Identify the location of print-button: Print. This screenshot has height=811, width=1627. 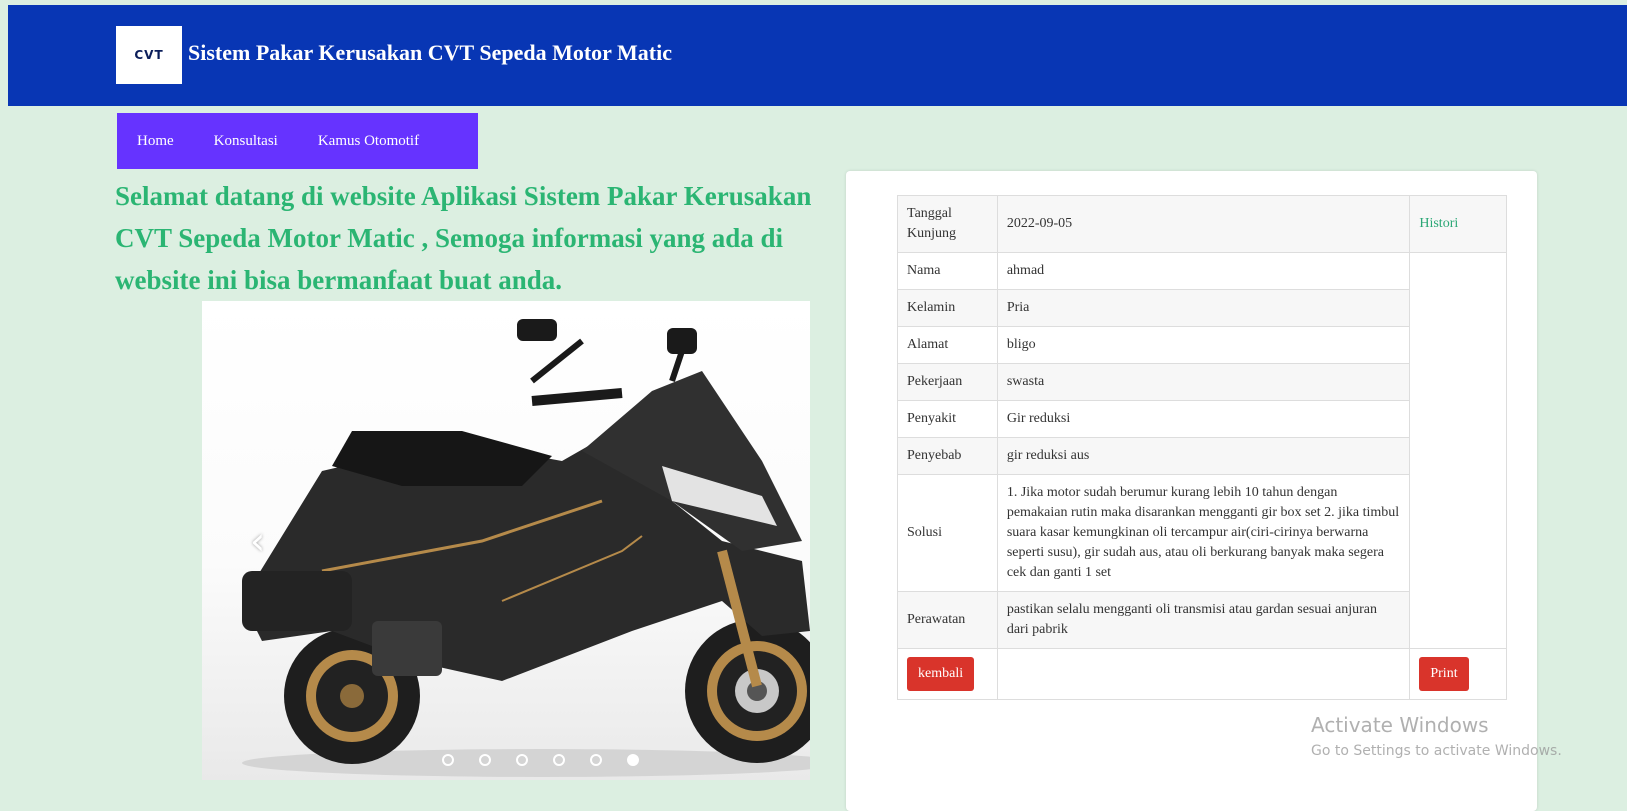
(1444, 674).